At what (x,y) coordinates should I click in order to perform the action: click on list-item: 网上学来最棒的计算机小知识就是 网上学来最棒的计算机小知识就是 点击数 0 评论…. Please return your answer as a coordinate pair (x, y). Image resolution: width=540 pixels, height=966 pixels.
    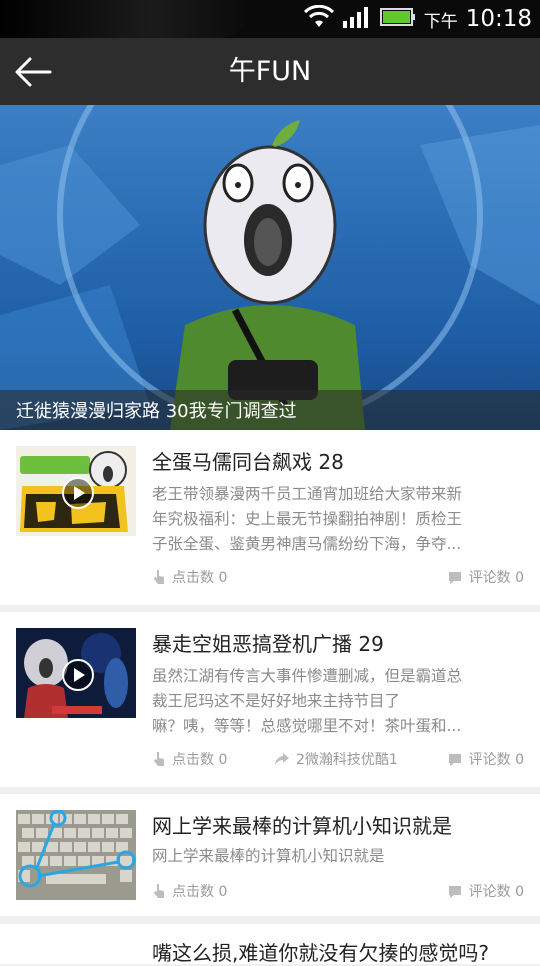
    Looking at the image, I should click on (270, 855).